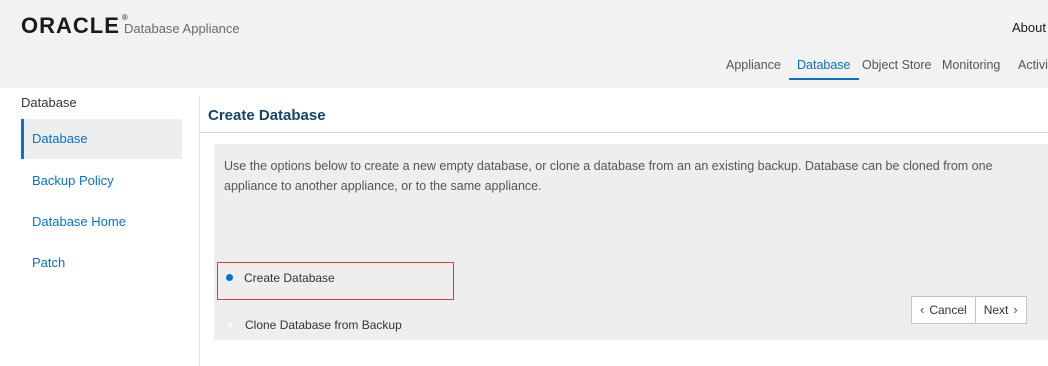  Describe the element at coordinates (943, 310) in the screenshot. I see `cancel-button: ‹ Cancel` at that location.